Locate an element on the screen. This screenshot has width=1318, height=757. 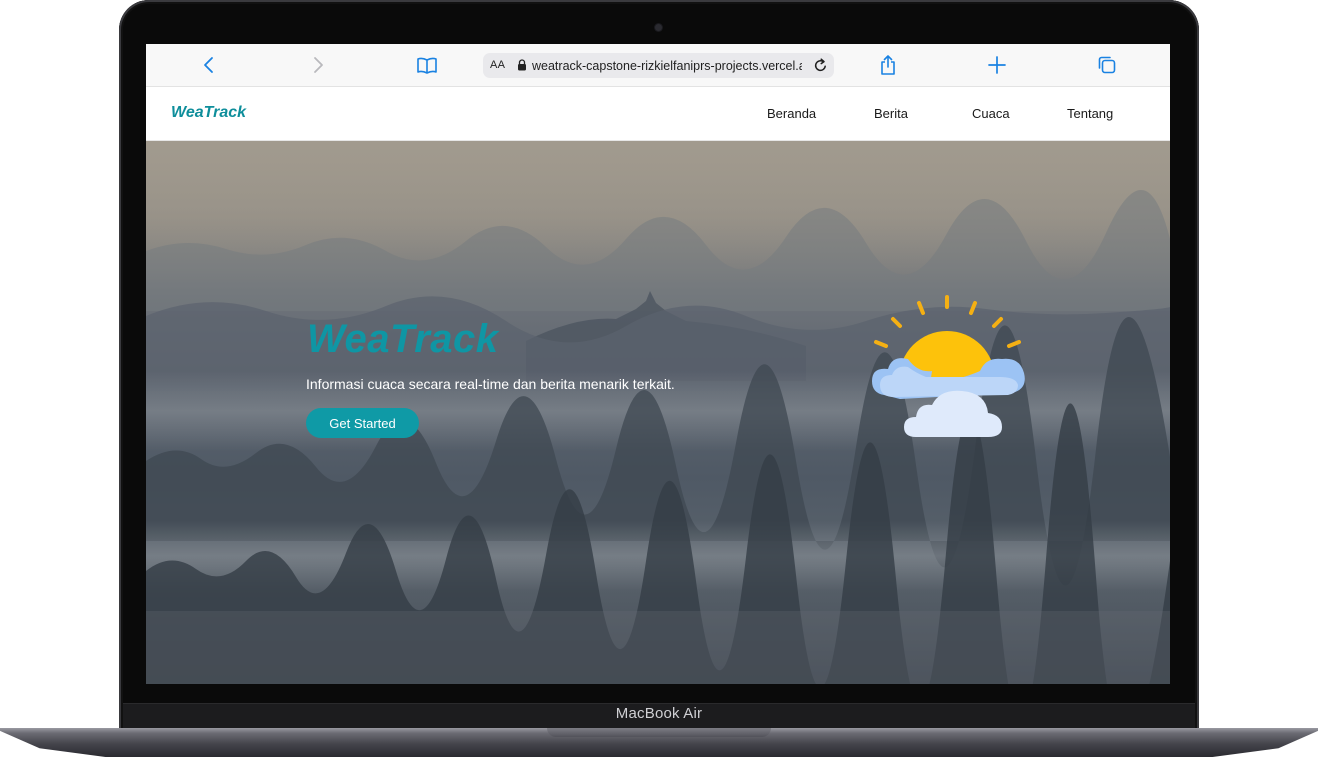
book-icon is located at coordinates (427, 65).